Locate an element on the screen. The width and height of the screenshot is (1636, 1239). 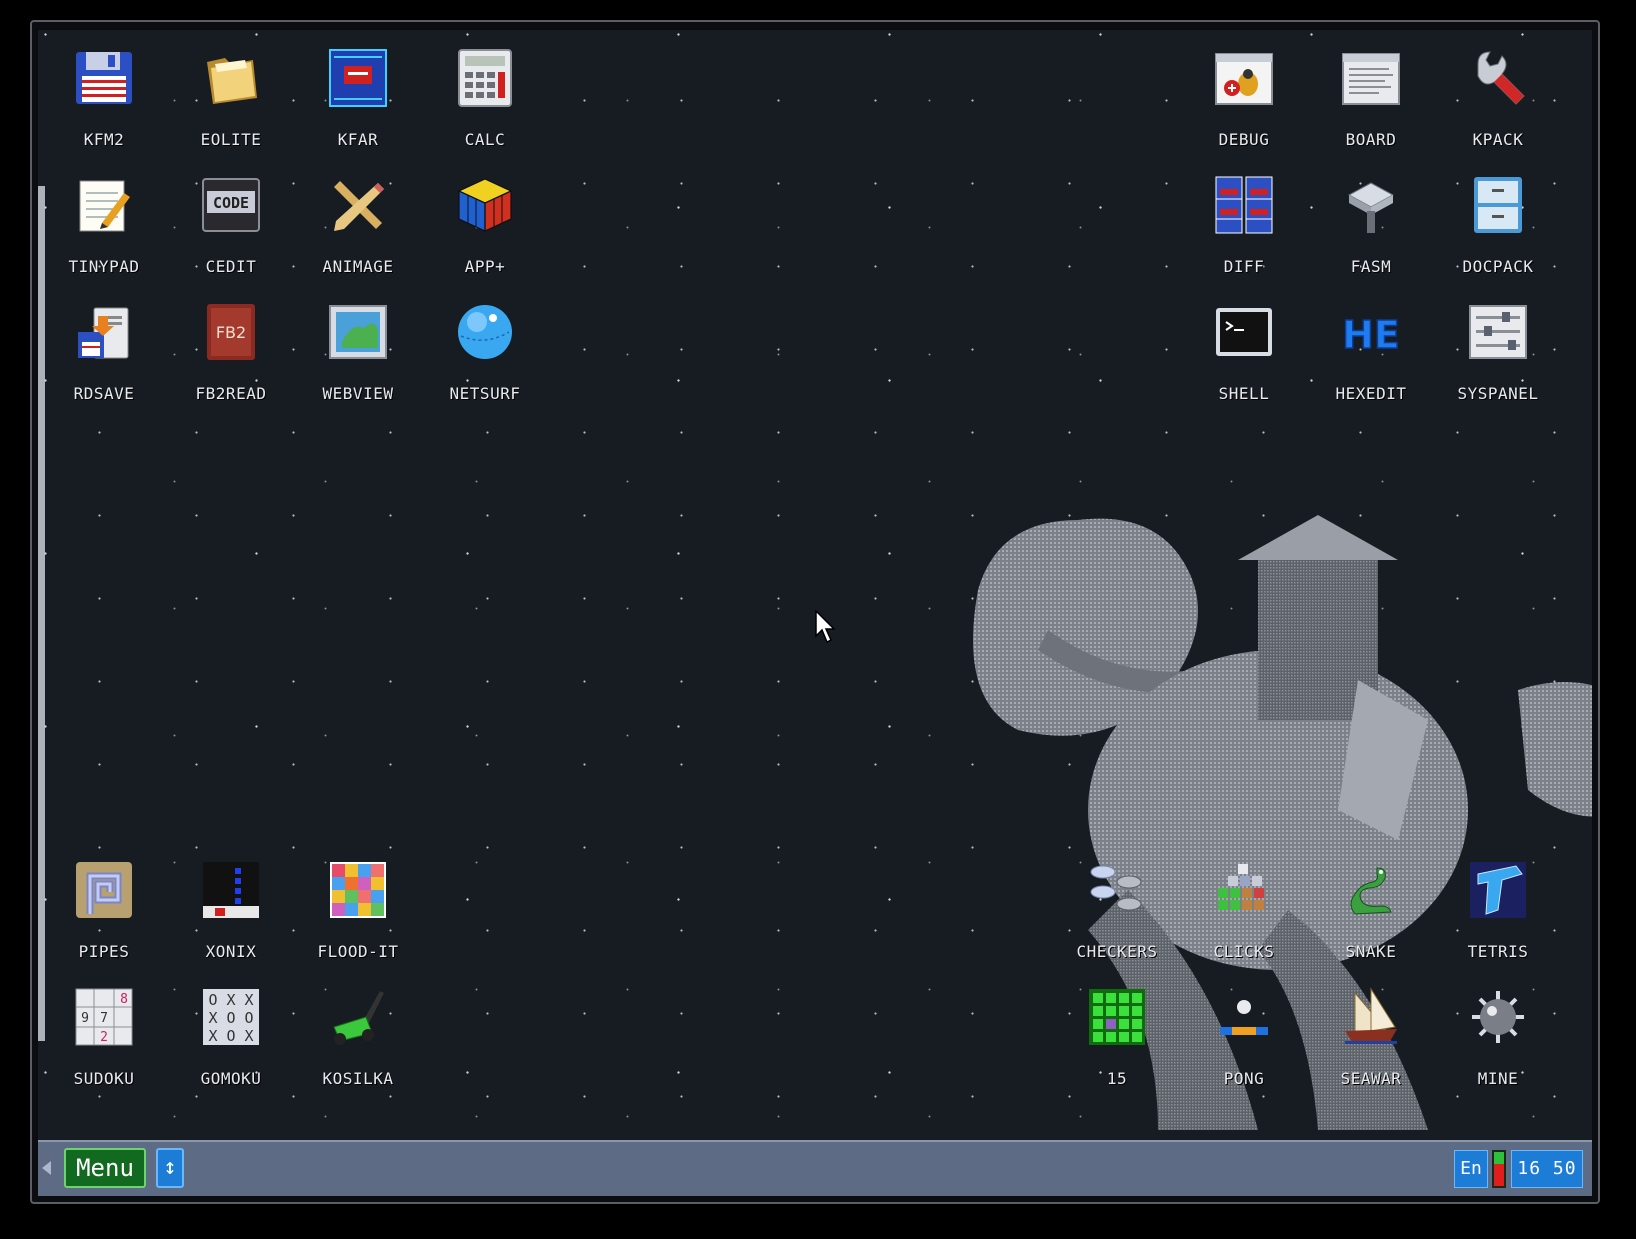
desktop-icon-snake: SNAKE is located at coordinates (1371, 902).